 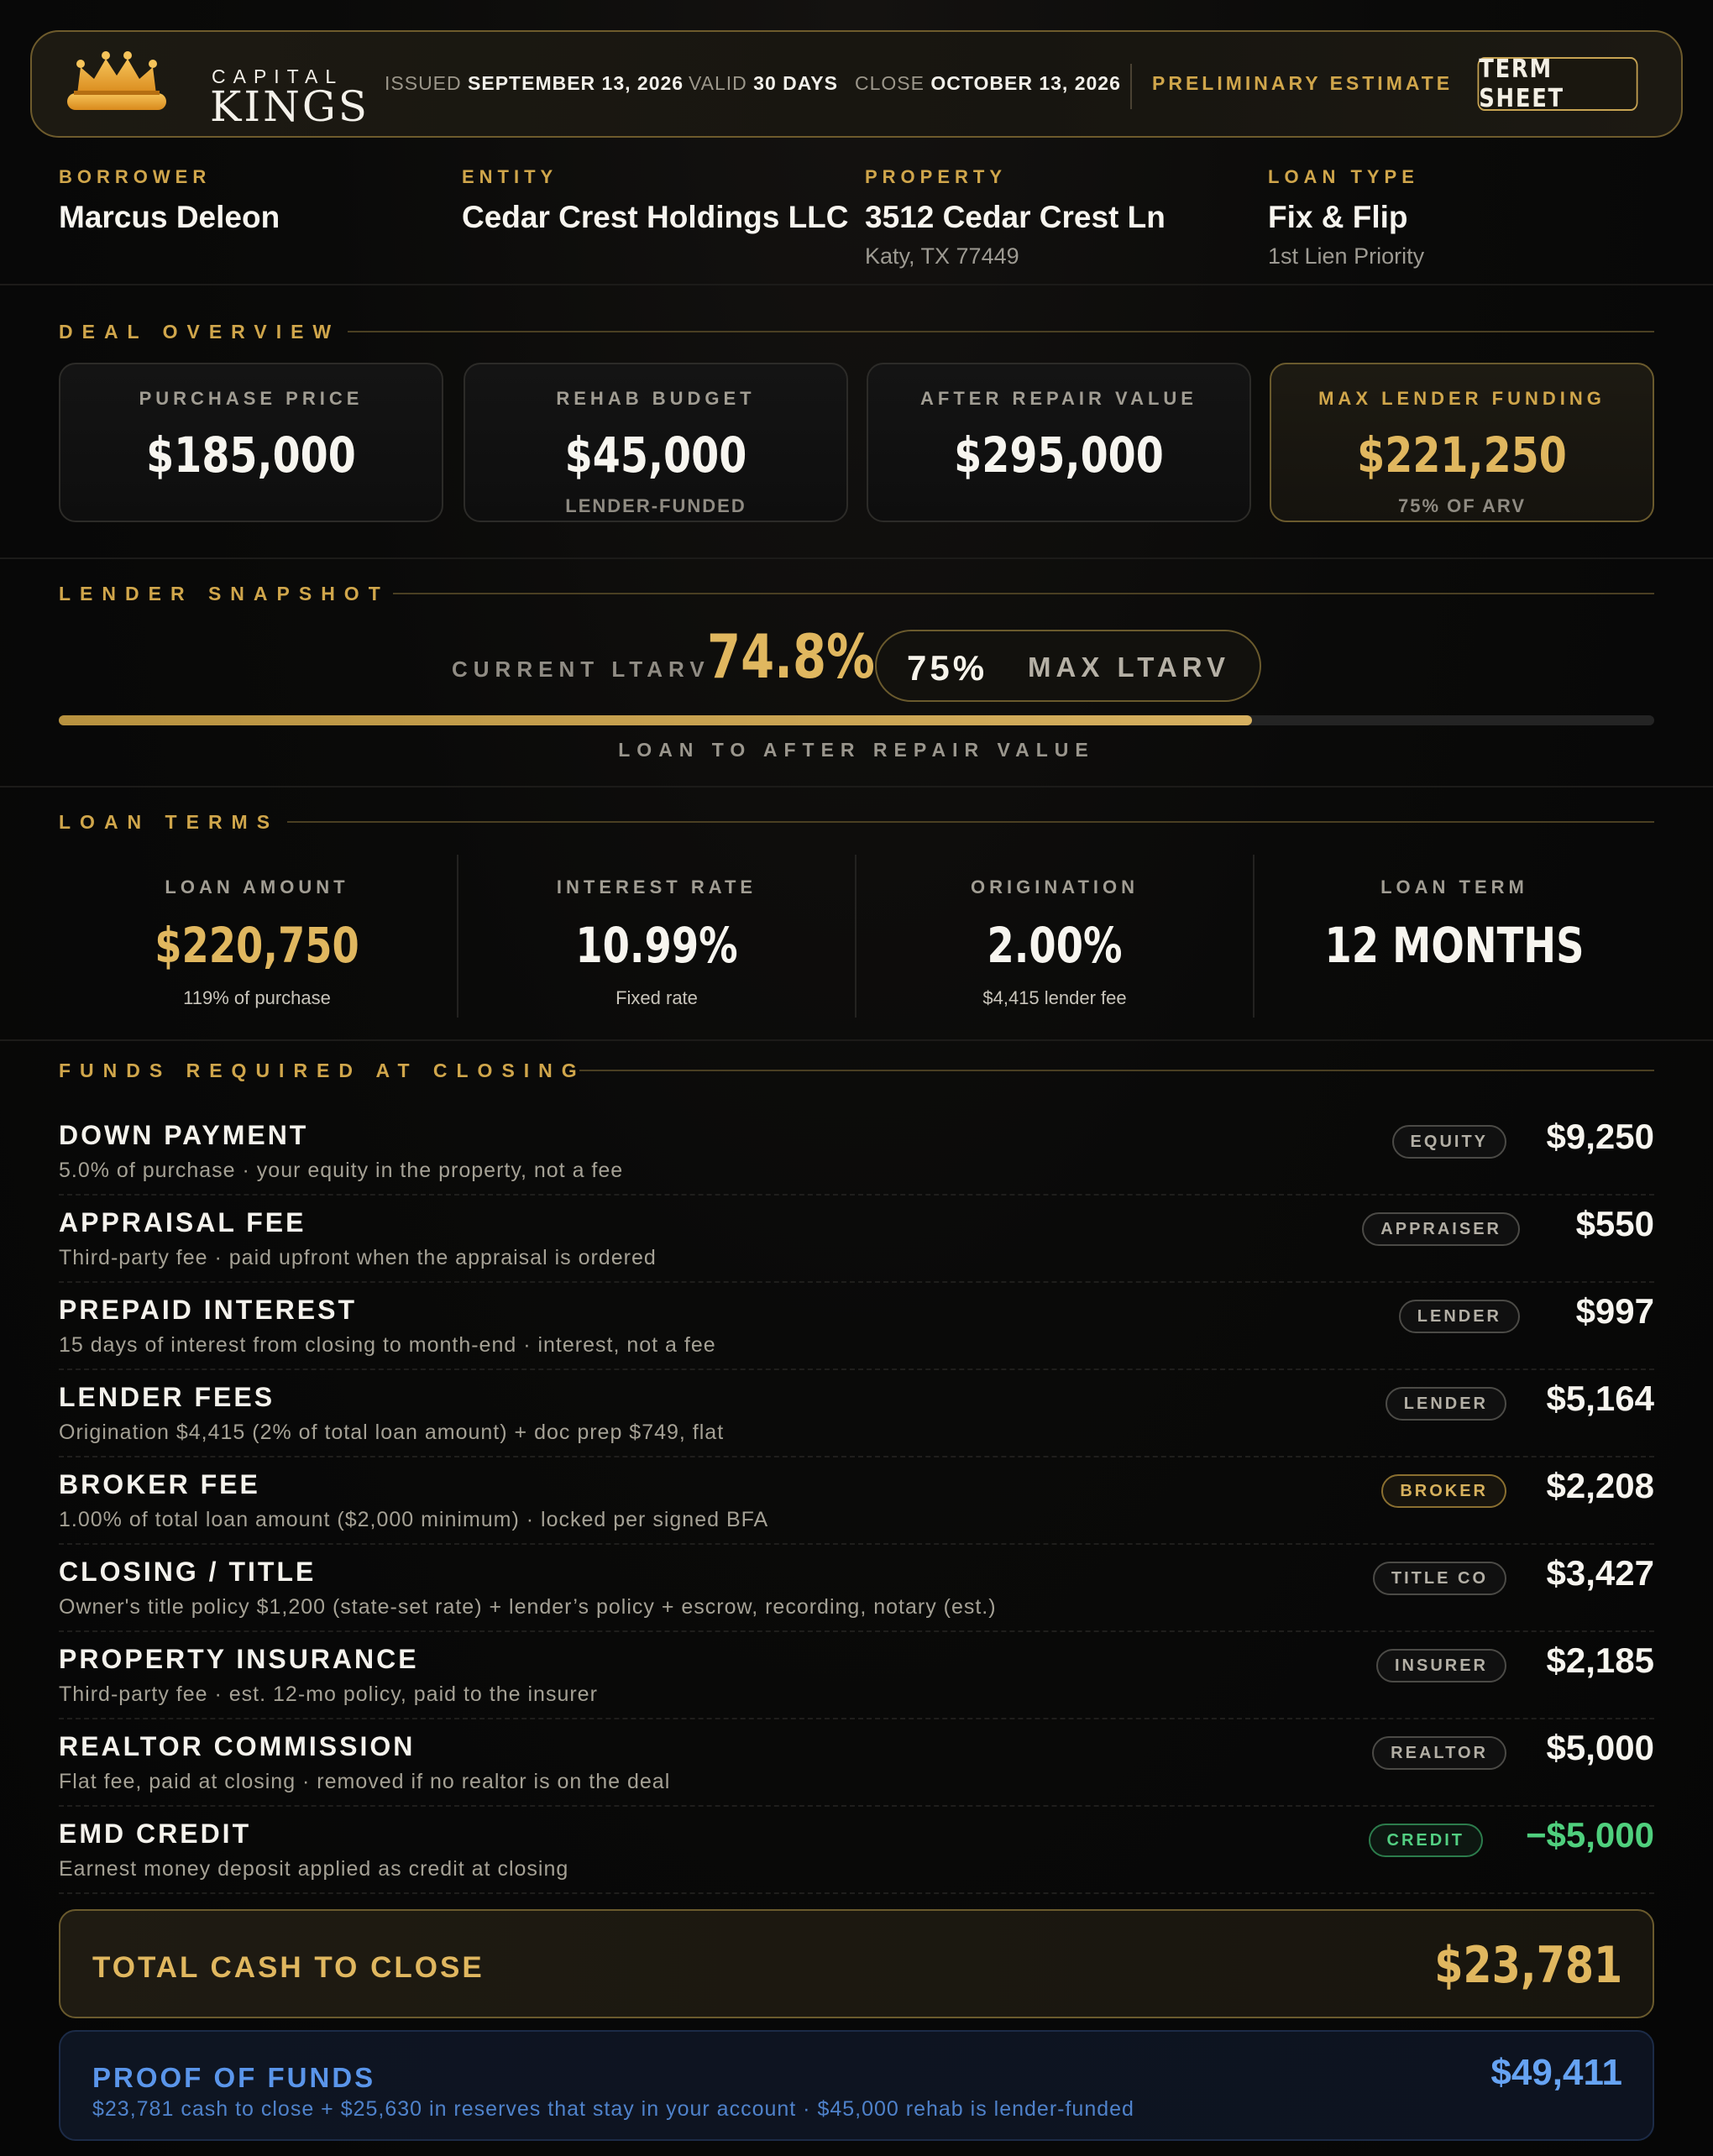 I want to click on current-ltarv-value: 74.8%, so click(x=791, y=656).